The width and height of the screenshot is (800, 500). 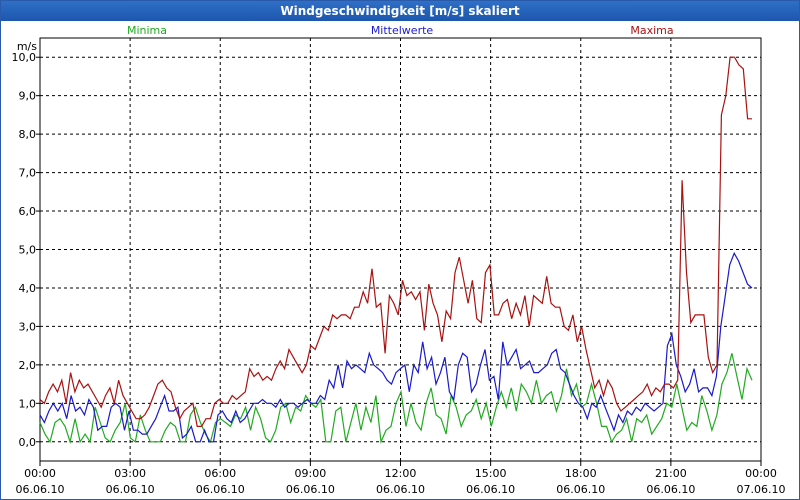 I want to click on legend-maxima: Maxima, so click(x=651, y=30).